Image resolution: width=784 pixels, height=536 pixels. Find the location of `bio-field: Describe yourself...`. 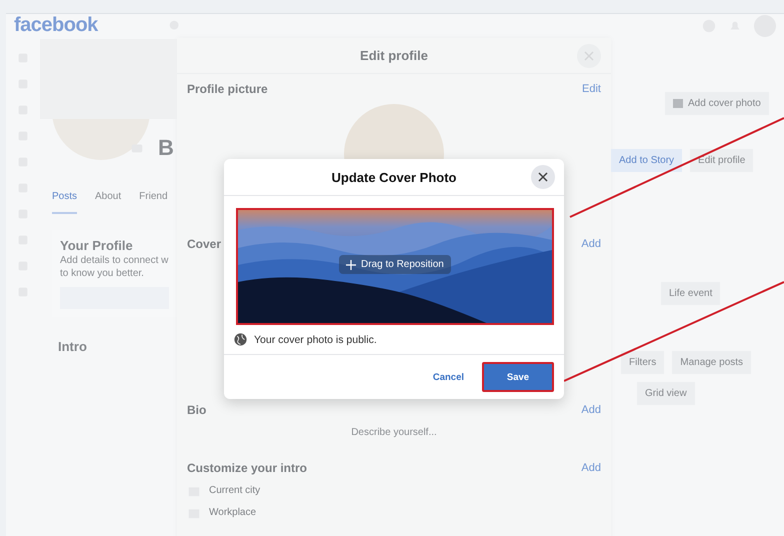

bio-field: Describe yourself... is located at coordinates (394, 432).